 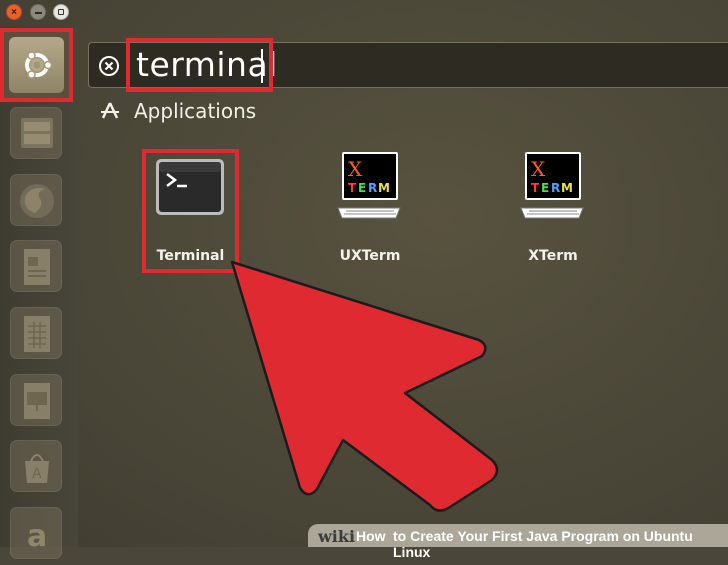 What do you see at coordinates (371, 536) in the screenshot?
I see `watermark-how: How` at bounding box center [371, 536].